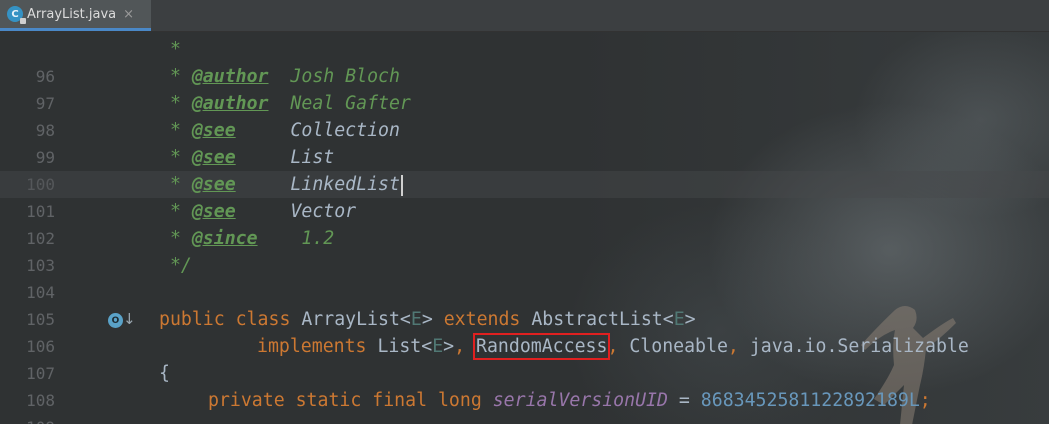  What do you see at coordinates (524, 61) in the screenshot?
I see `code-line: 96 *` at bounding box center [524, 61].